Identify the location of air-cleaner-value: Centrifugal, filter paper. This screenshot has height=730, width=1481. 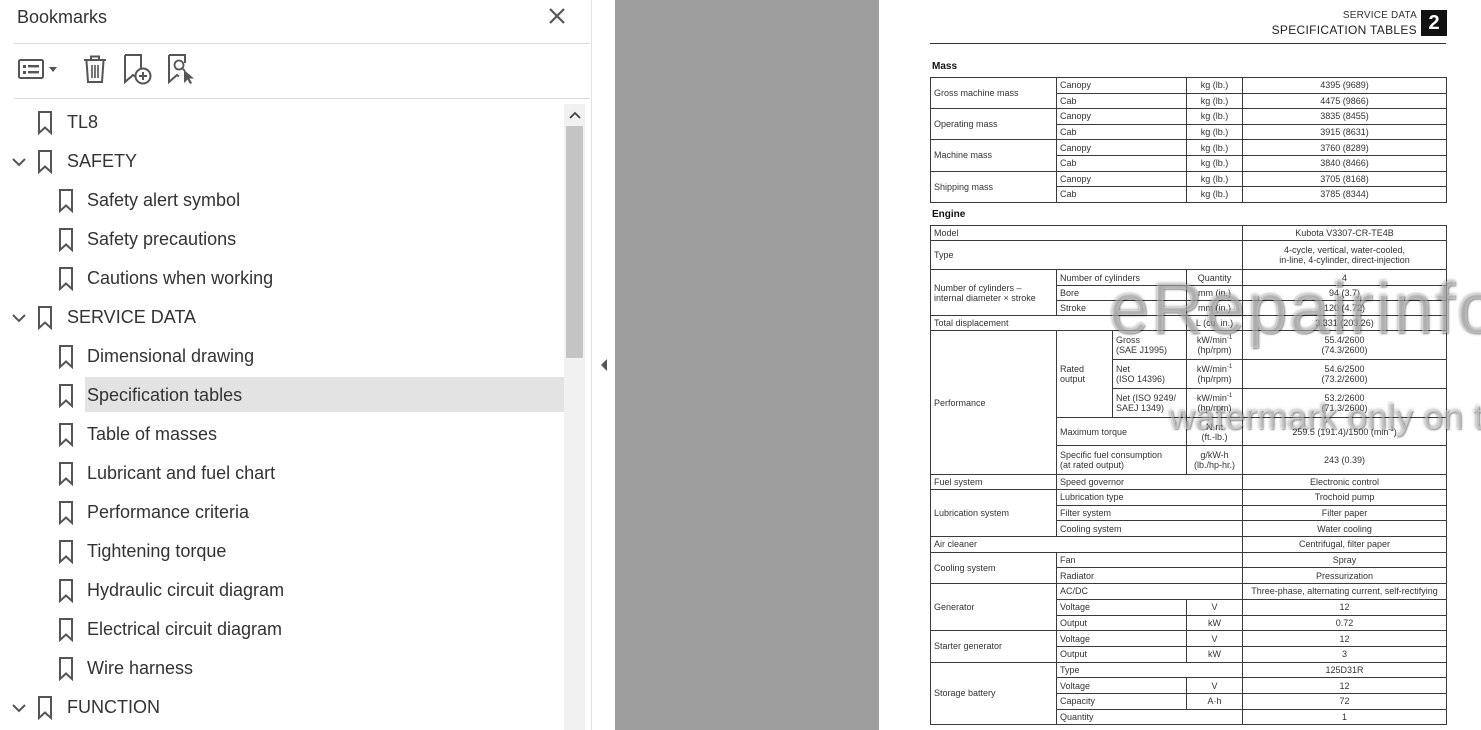
(1345, 544).